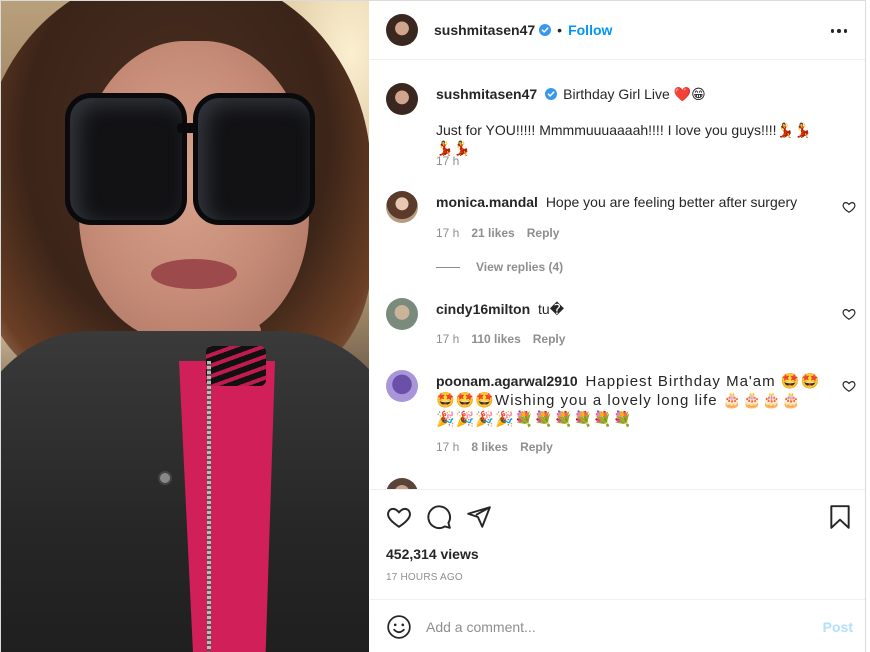 This screenshot has height=652, width=870. Describe the element at coordinates (432, 554) in the screenshot. I see `view-count: 452,314 views` at that location.